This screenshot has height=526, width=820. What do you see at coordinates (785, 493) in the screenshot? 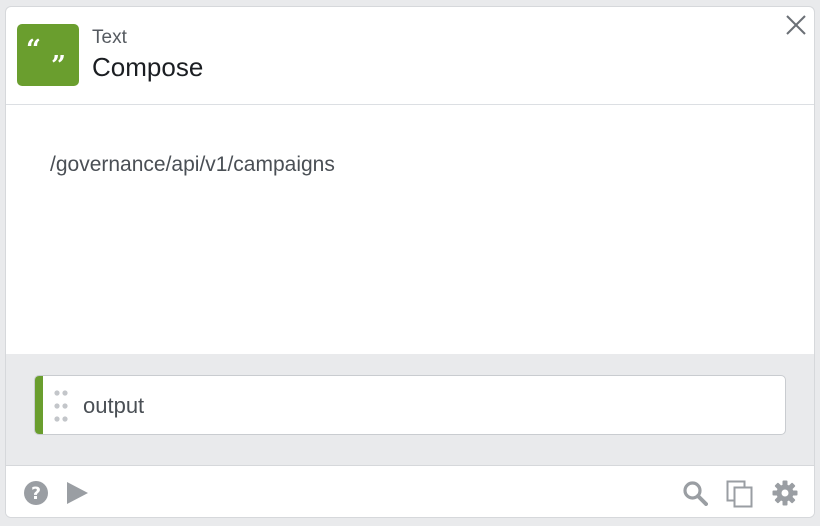
I see `gear-icon` at bounding box center [785, 493].